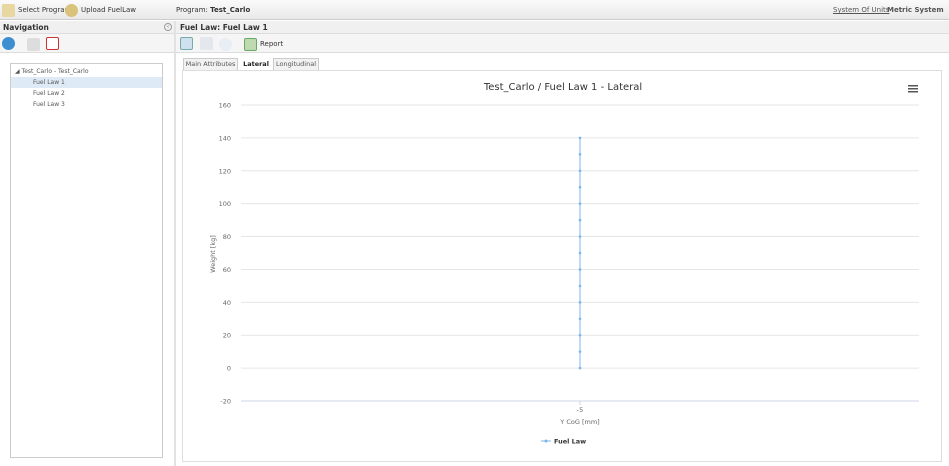  I want to click on legend-item-fuel-law: Fuel Law, so click(563, 442).